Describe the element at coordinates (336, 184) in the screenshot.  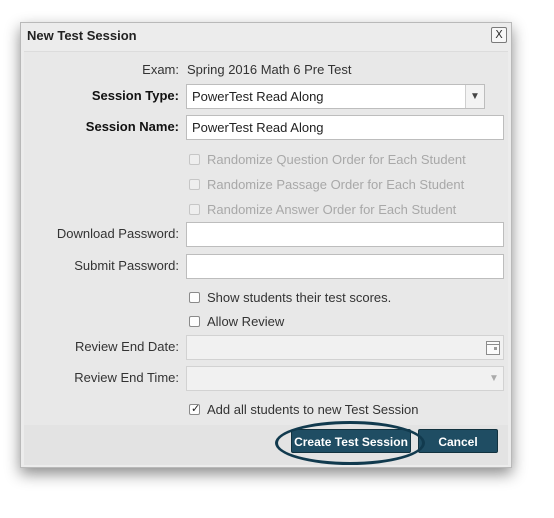
I see `randomize-passage-label: Randomize Passage Order for Each Student` at that location.